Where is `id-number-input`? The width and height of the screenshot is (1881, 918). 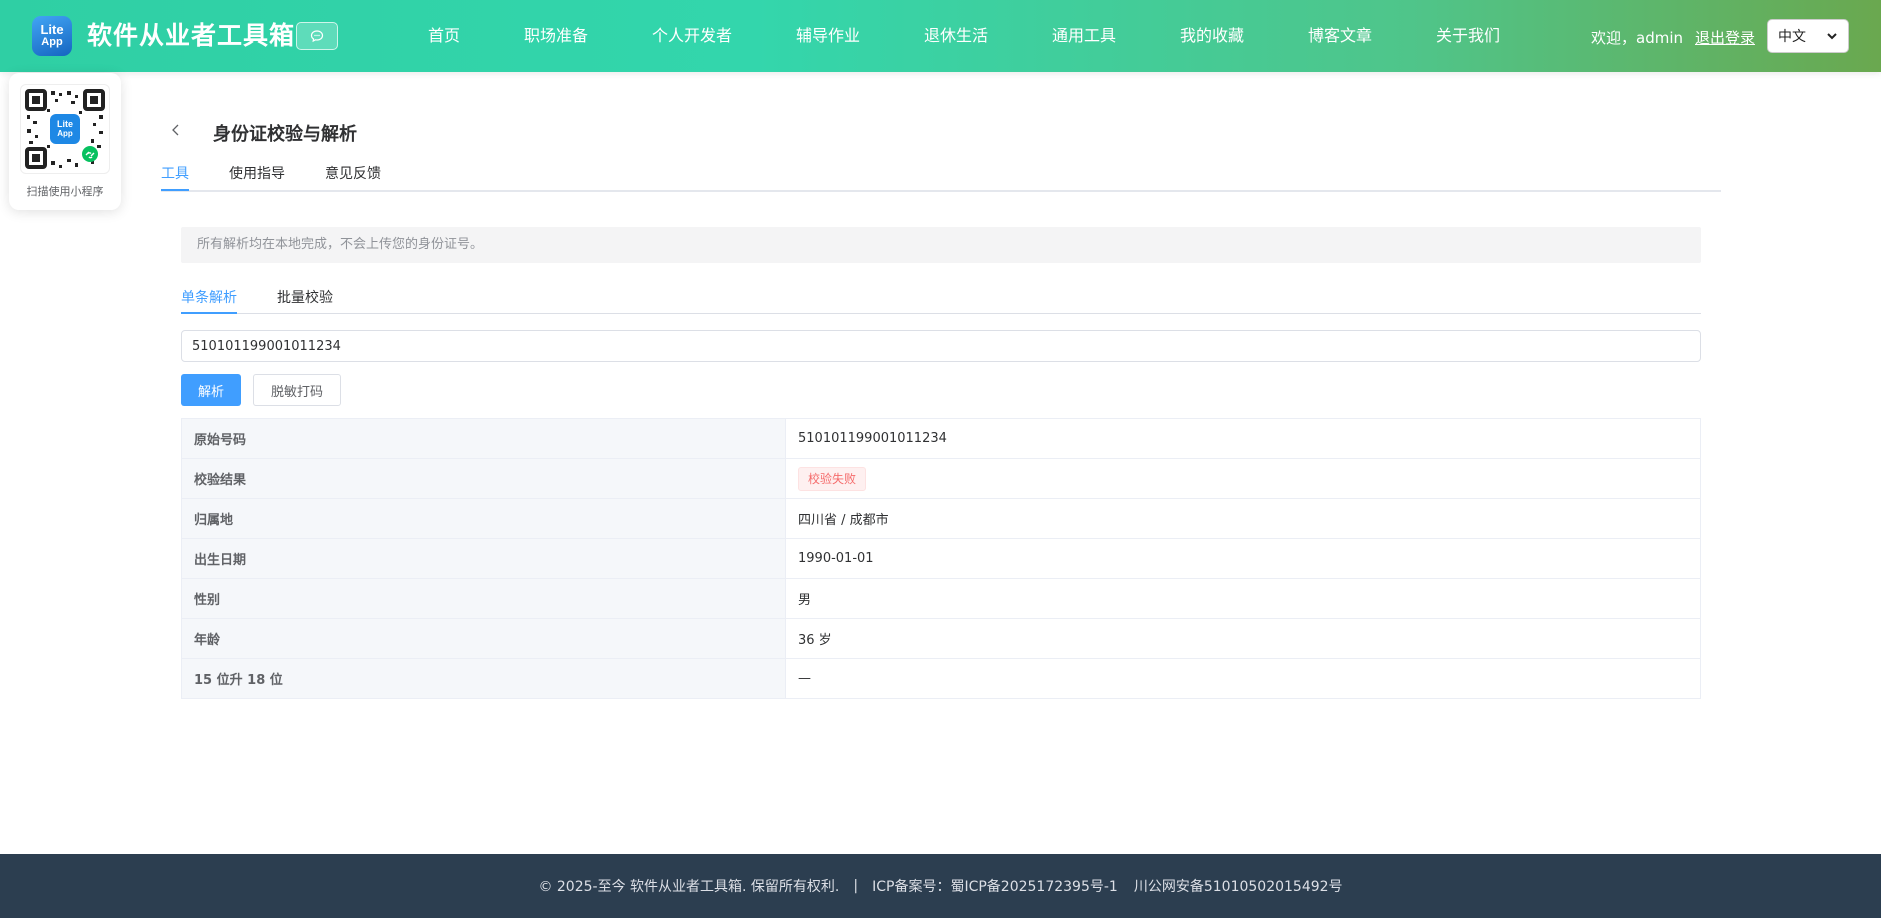 id-number-input is located at coordinates (941, 346).